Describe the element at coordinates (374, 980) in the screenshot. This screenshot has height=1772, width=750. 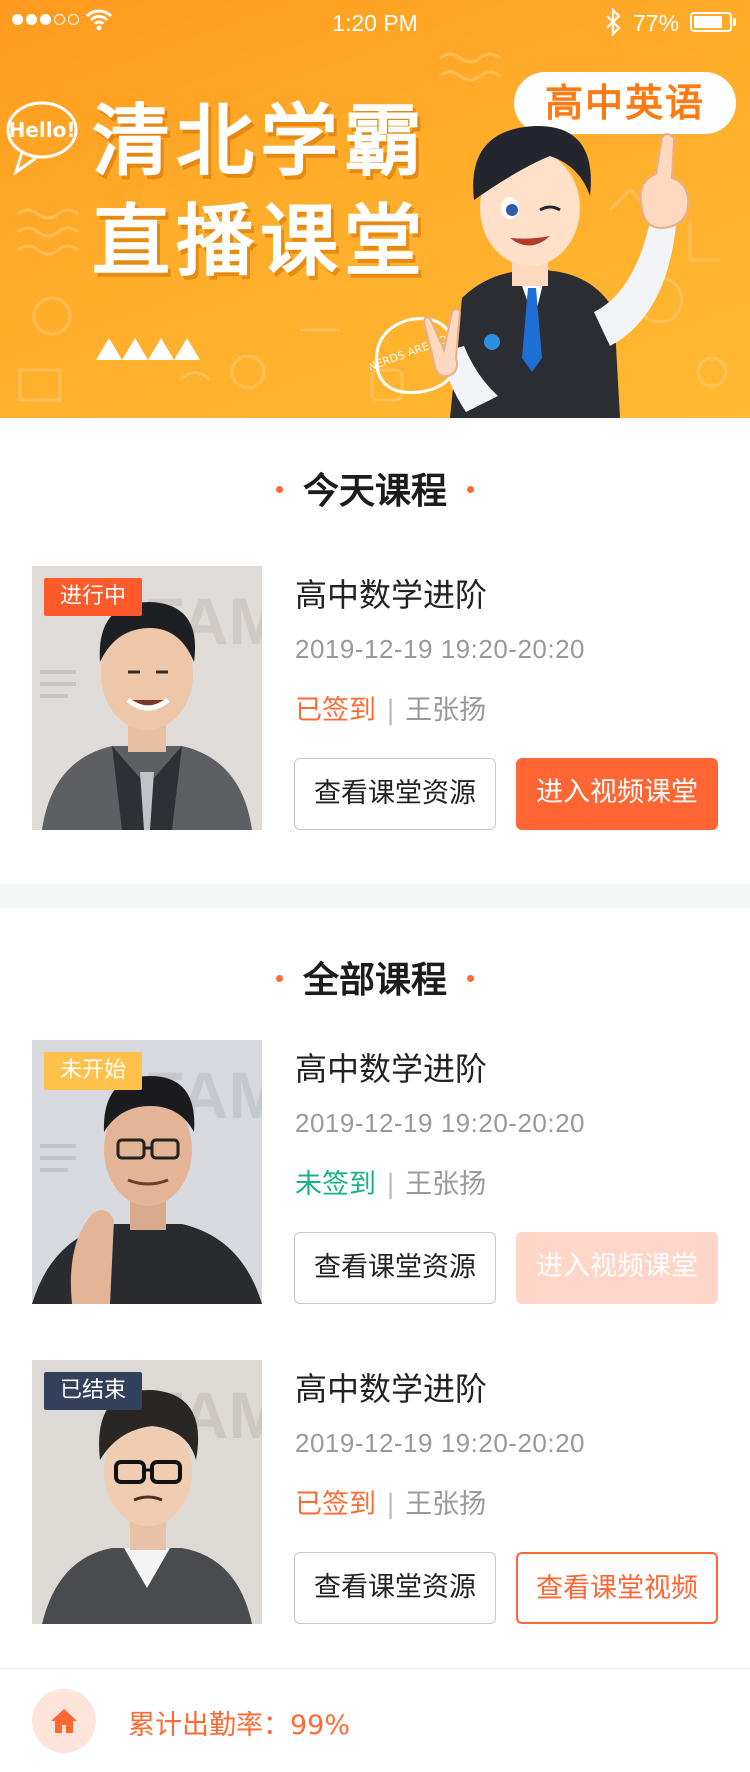
I see `all-section-label: 全部课程` at that location.